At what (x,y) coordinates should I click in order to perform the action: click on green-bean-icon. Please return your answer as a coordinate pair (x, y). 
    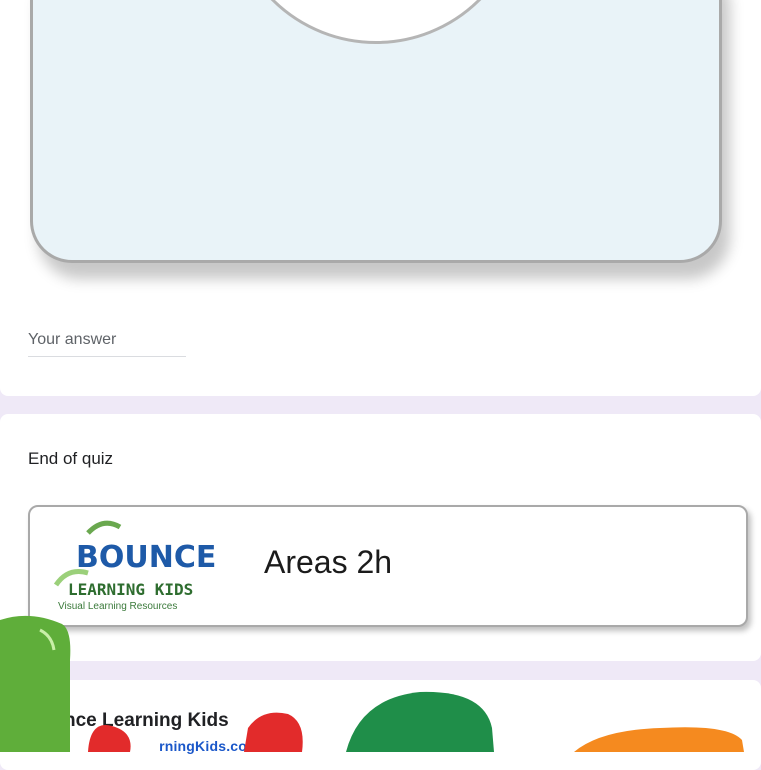
    Looking at the image, I should click on (35, 683).